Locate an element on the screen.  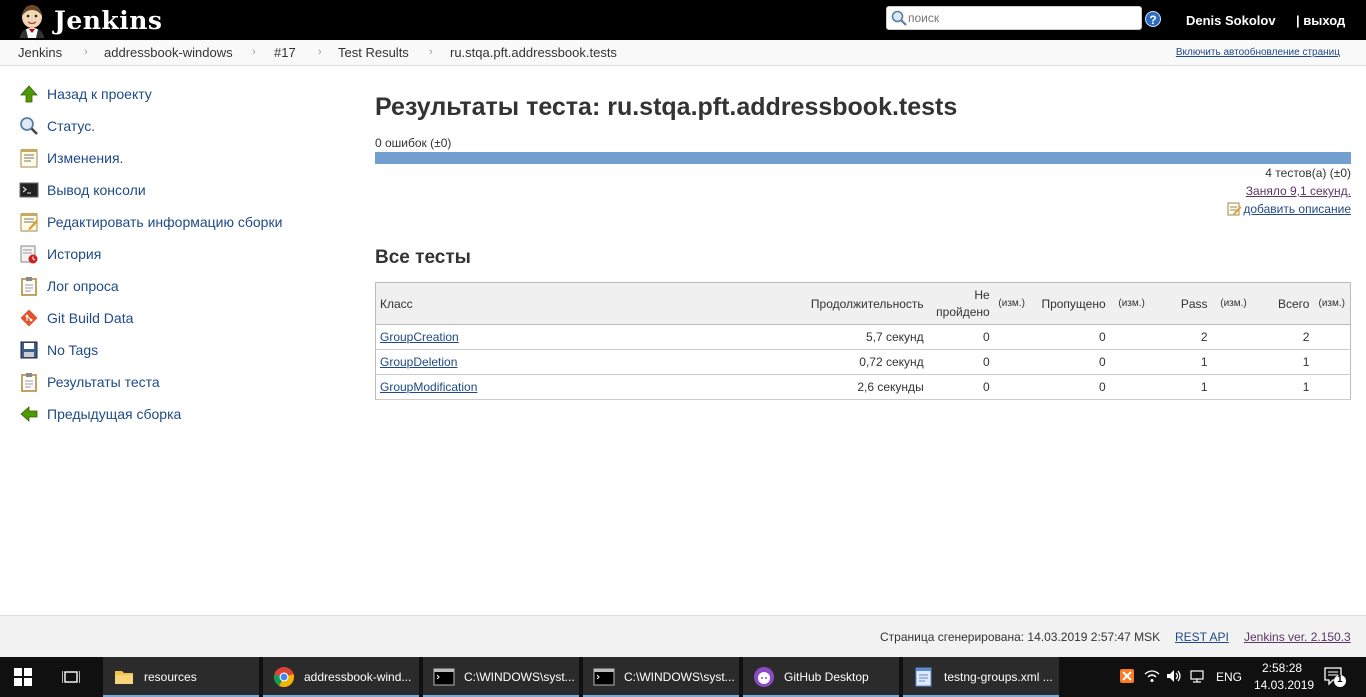
cell-pass: 2 is located at coordinates (1182, 337).